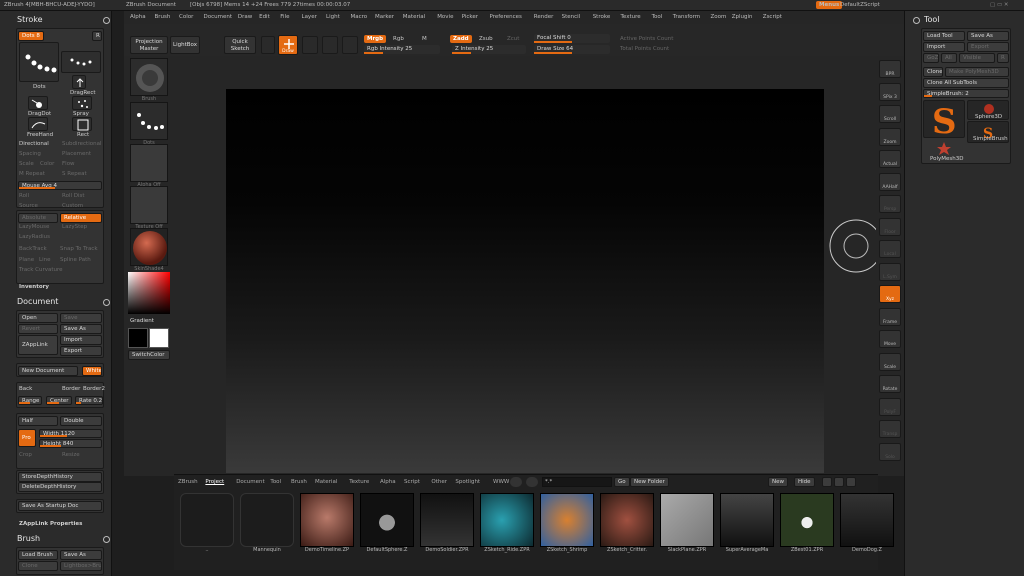 The height and width of the screenshot is (576, 1024). What do you see at coordinates (48, 371) in the screenshot?
I see `new-document-button: New Document` at bounding box center [48, 371].